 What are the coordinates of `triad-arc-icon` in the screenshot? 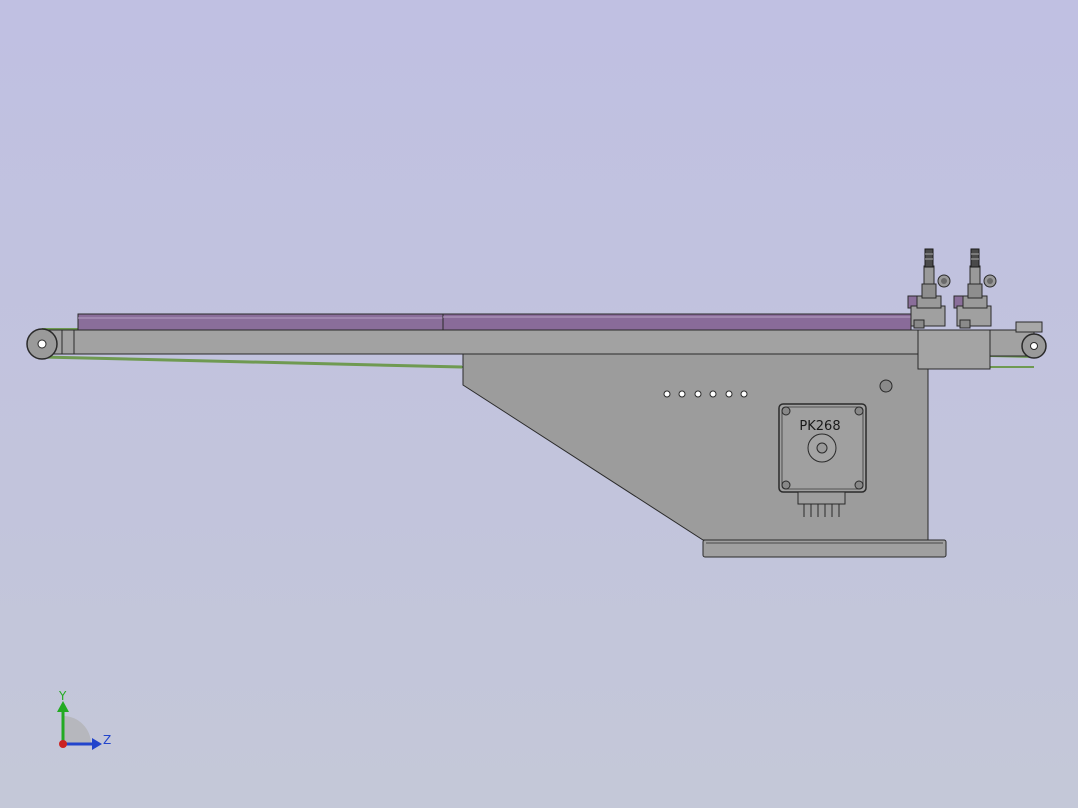 It's located at (77, 730).